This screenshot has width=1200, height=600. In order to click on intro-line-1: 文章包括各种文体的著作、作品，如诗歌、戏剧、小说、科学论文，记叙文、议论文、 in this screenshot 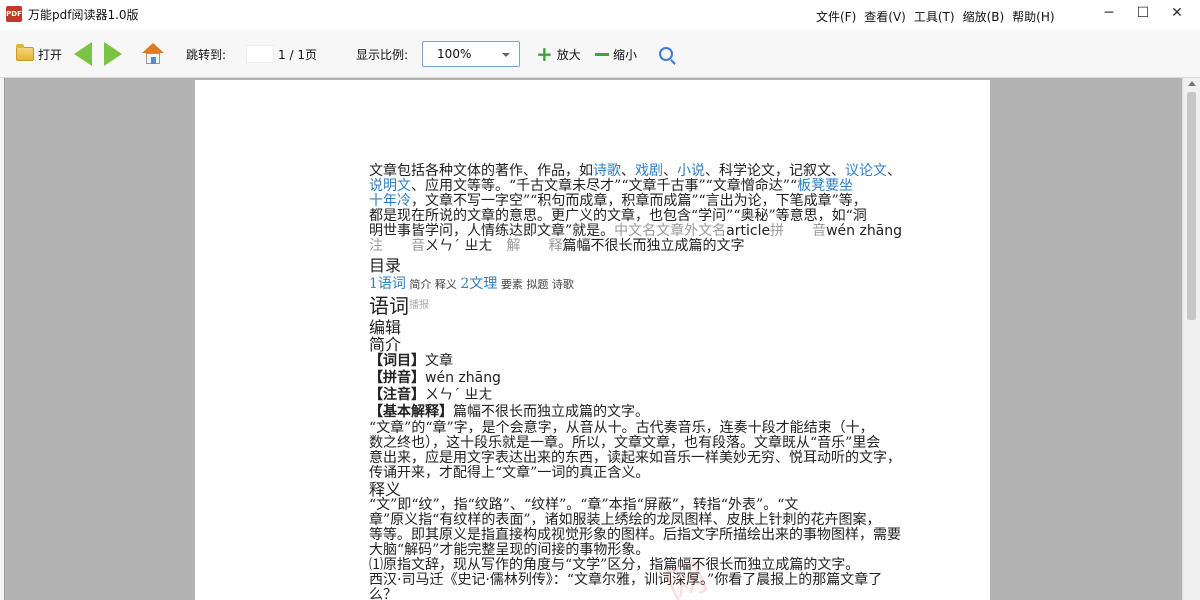, I will do `click(635, 171)`.